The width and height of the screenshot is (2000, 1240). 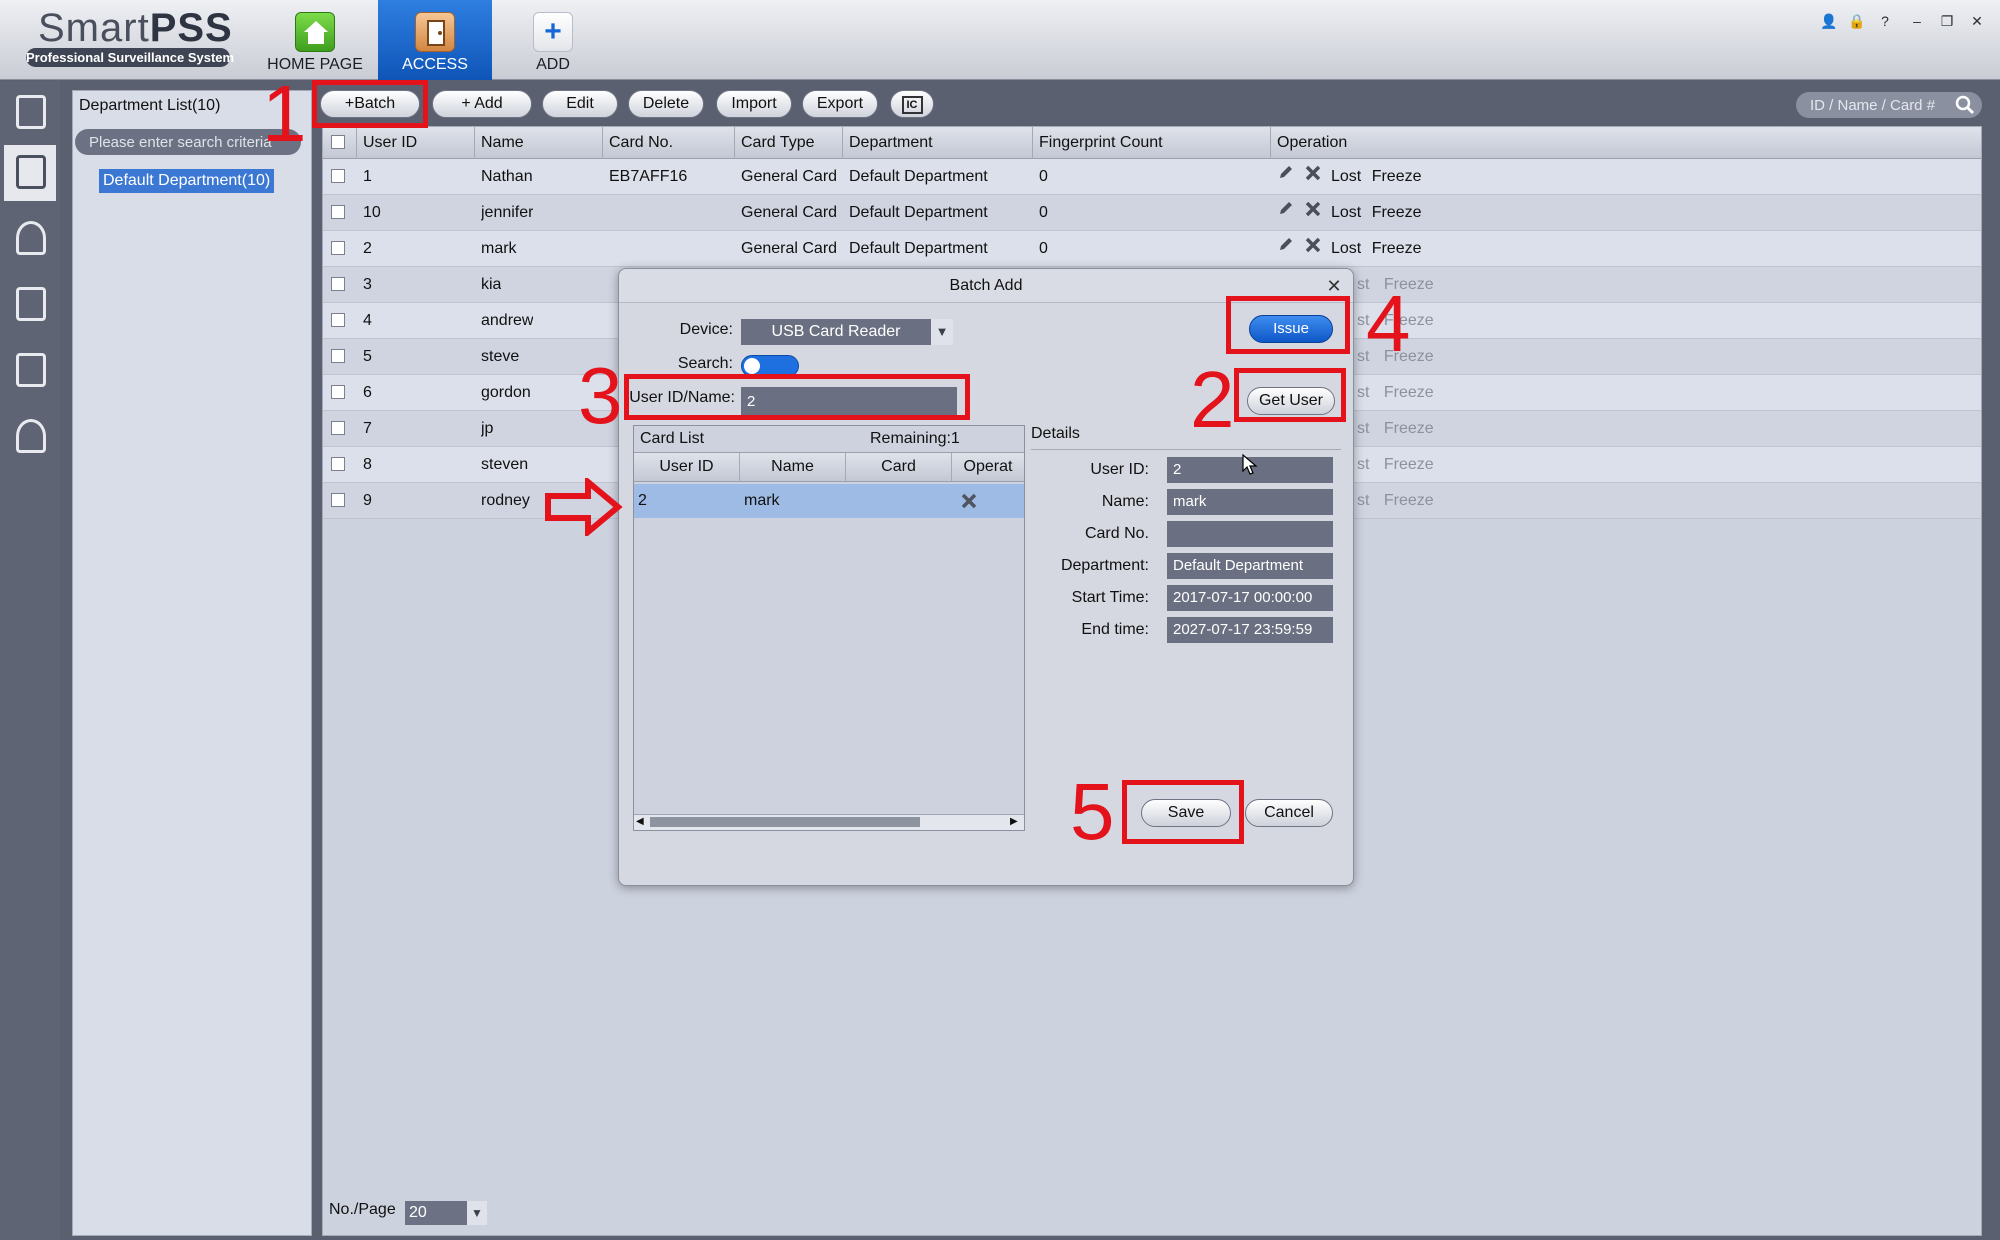 I want to click on logo-subtitle: Professional Surveillance System, so click(x=130, y=57).